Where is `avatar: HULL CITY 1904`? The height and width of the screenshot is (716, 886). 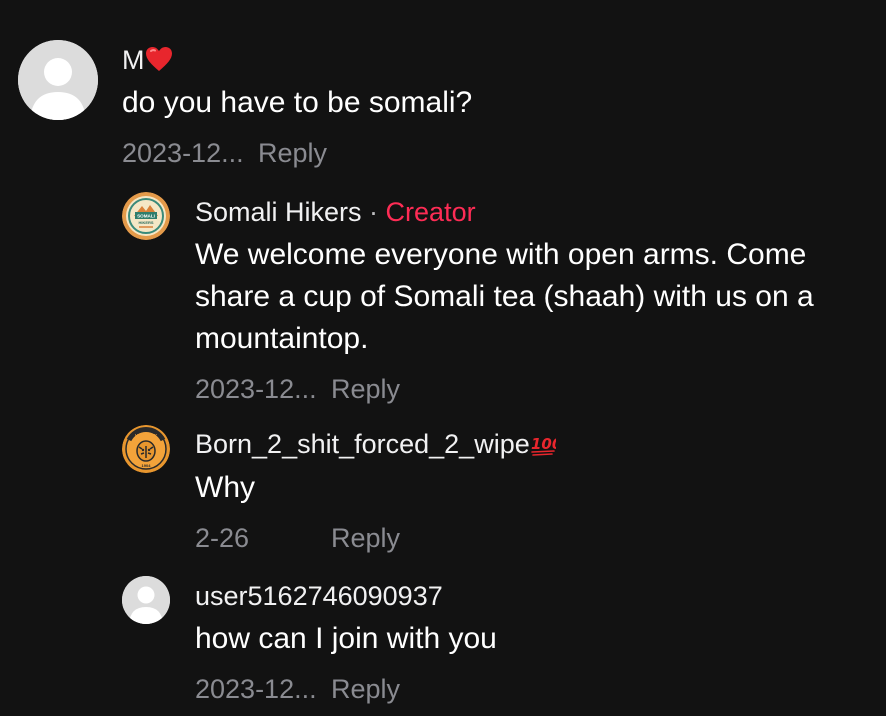
avatar: HULL CITY 1904 is located at coordinates (146, 449).